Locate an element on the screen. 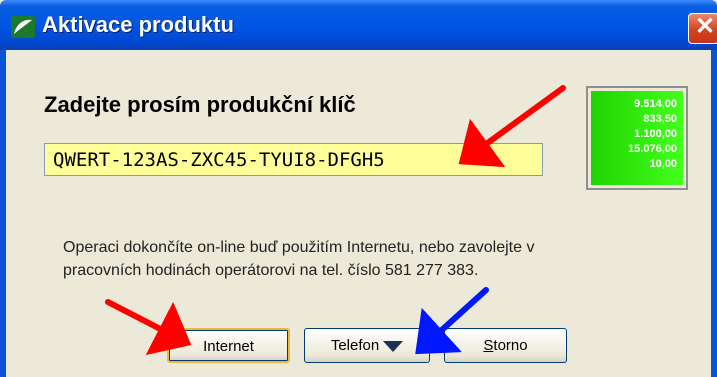  number-line: 1.100,00 is located at coordinates (655, 134).